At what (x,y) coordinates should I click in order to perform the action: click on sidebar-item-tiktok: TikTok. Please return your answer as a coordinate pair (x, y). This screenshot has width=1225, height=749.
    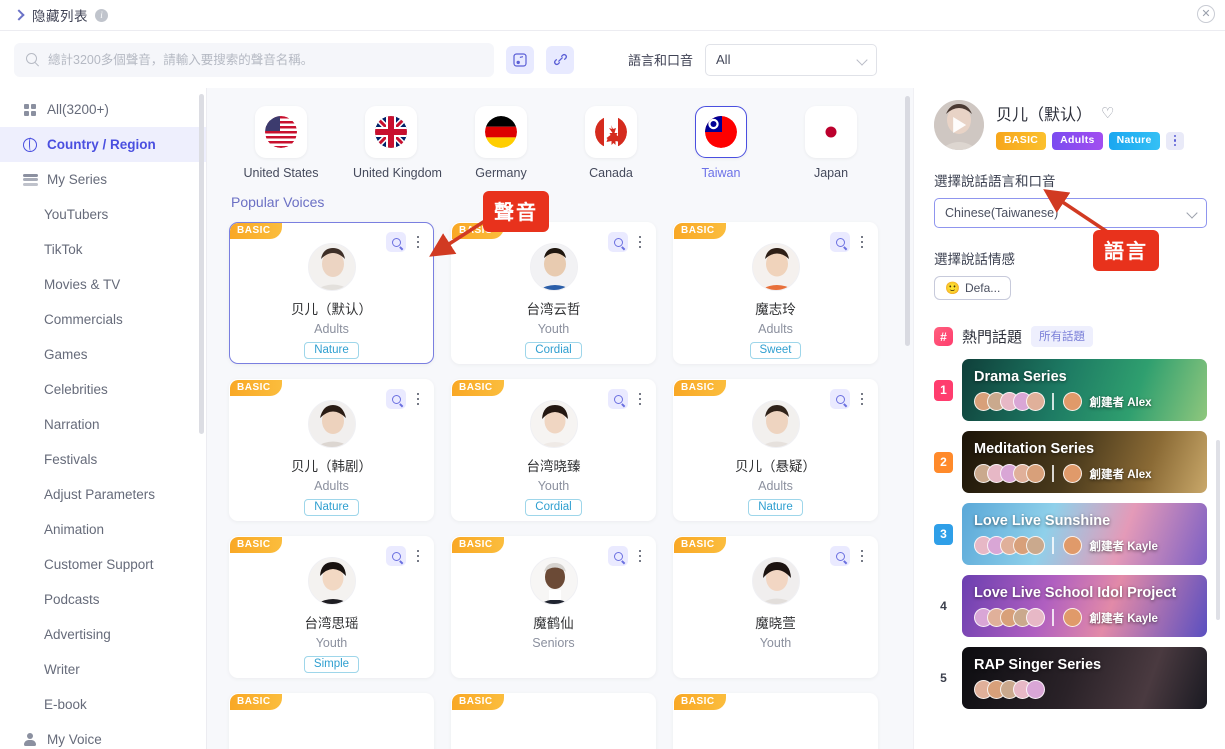
    Looking at the image, I should click on (103, 249).